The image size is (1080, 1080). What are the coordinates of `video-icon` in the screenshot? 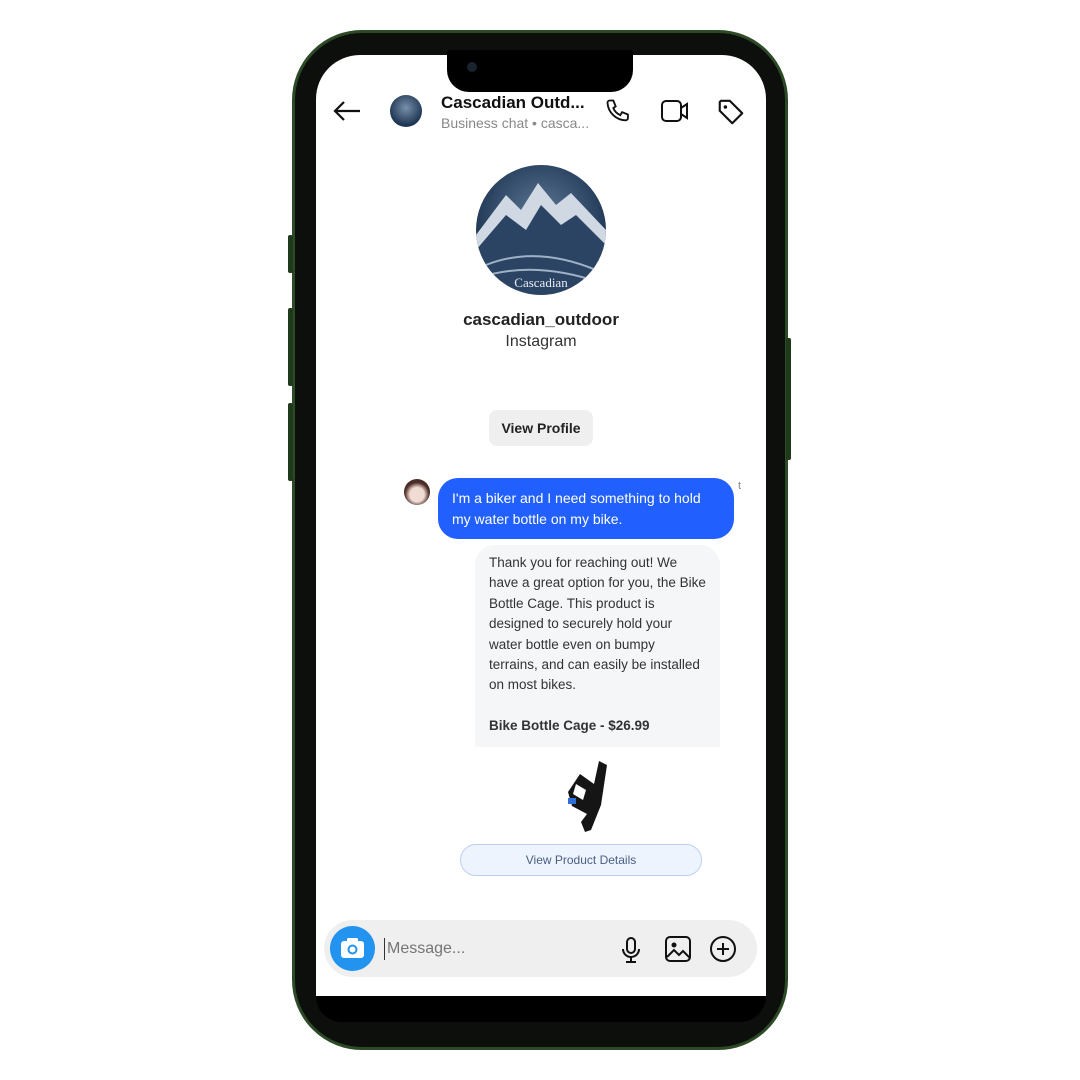 It's located at (675, 111).